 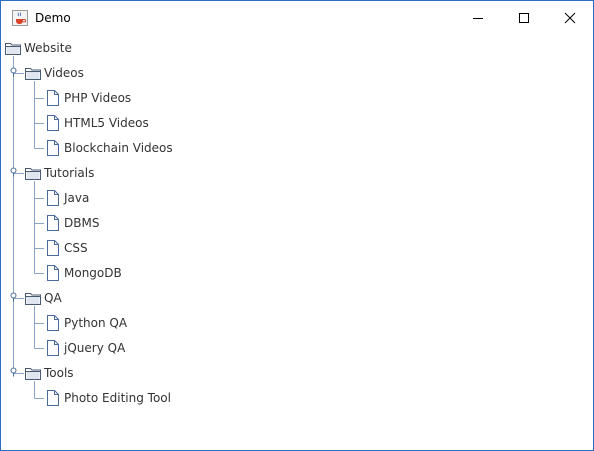 What do you see at coordinates (95, 348) in the screenshot?
I see `tree-node-label: jQuery QA` at bounding box center [95, 348].